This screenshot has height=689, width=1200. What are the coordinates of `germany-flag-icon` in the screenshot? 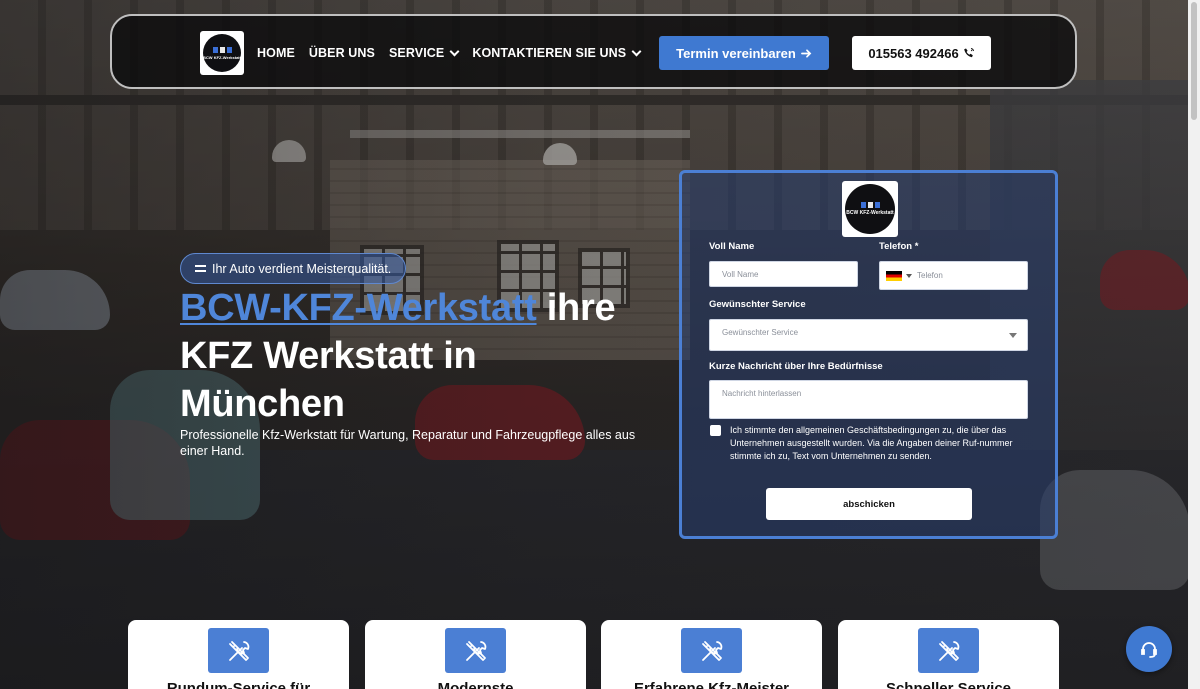 It's located at (894, 275).